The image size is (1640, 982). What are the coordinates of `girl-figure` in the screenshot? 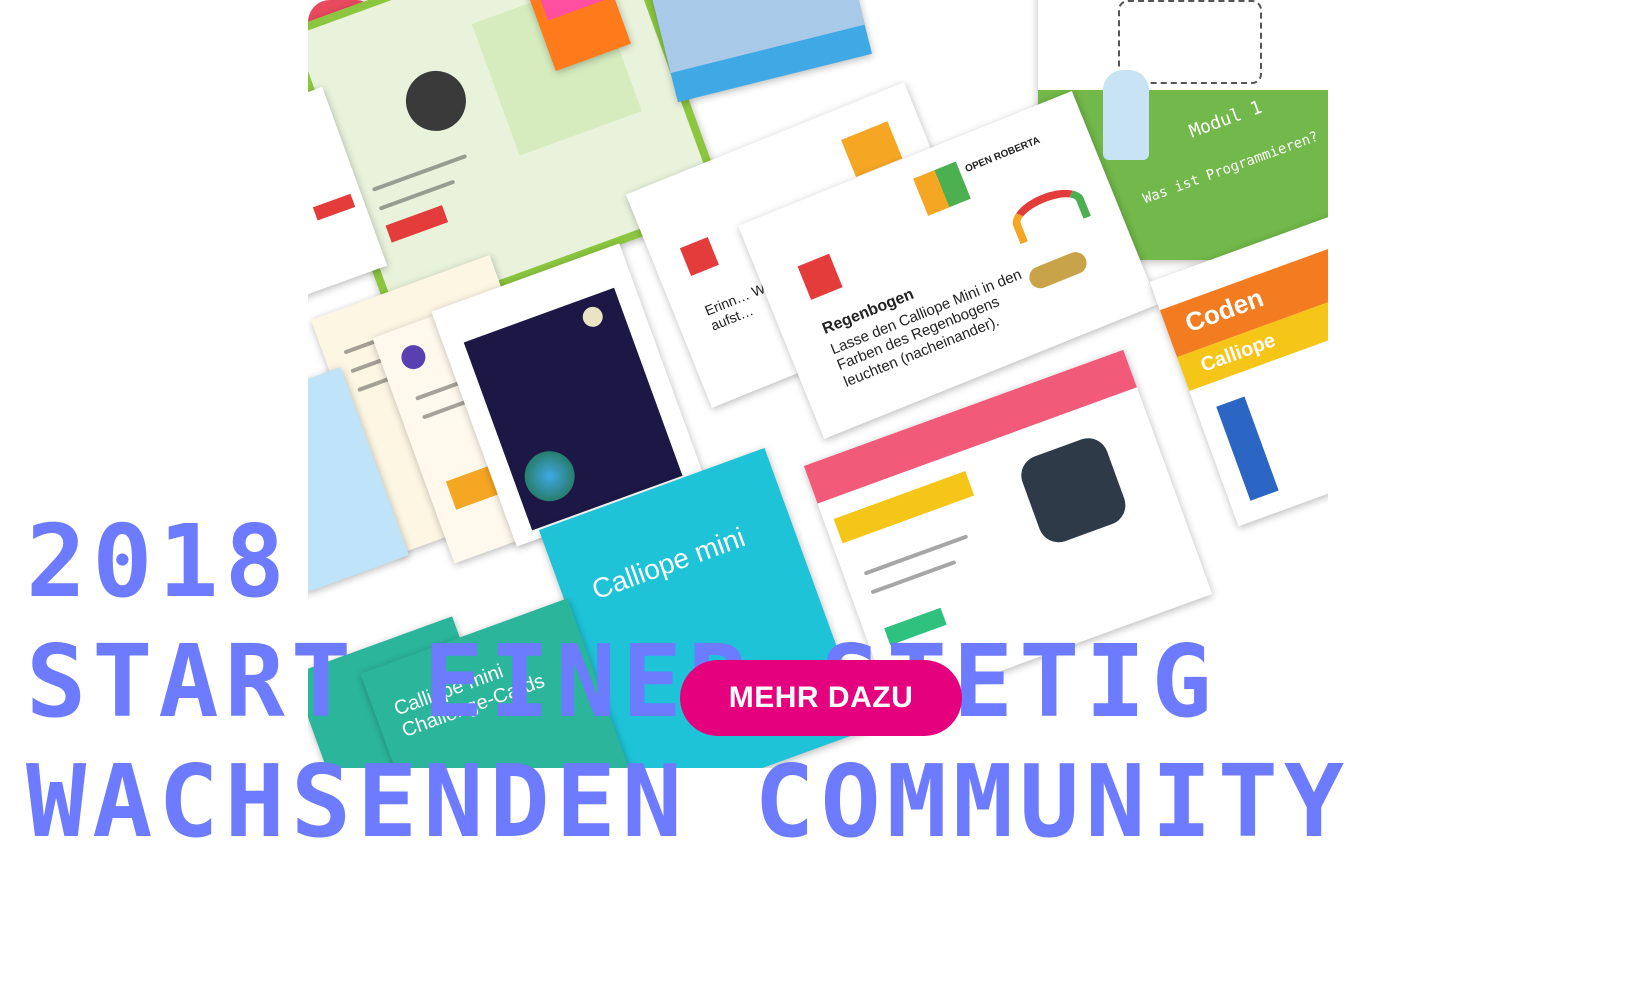 It's located at (1126, 115).